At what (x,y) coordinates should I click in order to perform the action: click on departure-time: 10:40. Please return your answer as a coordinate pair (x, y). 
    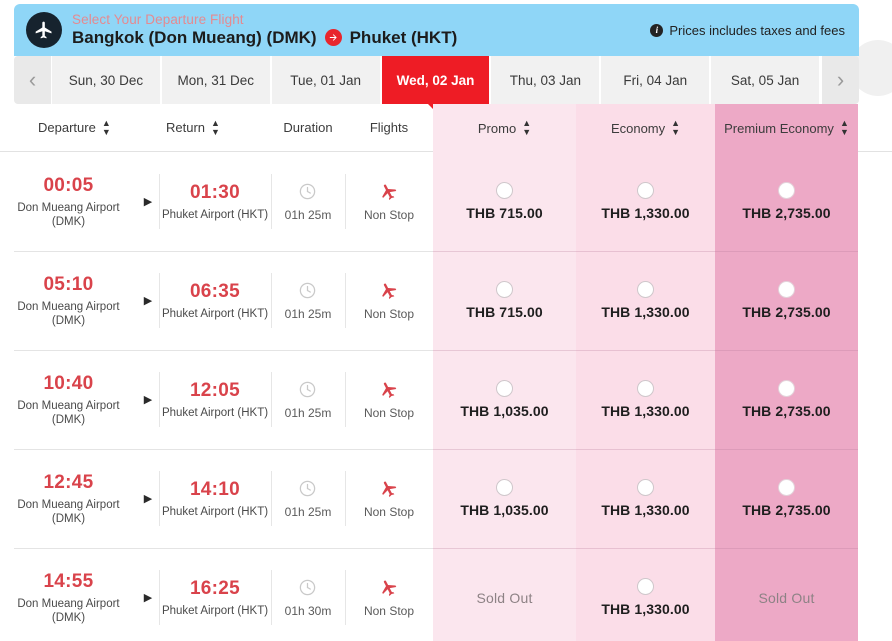
    Looking at the image, I should click on (68, 383).